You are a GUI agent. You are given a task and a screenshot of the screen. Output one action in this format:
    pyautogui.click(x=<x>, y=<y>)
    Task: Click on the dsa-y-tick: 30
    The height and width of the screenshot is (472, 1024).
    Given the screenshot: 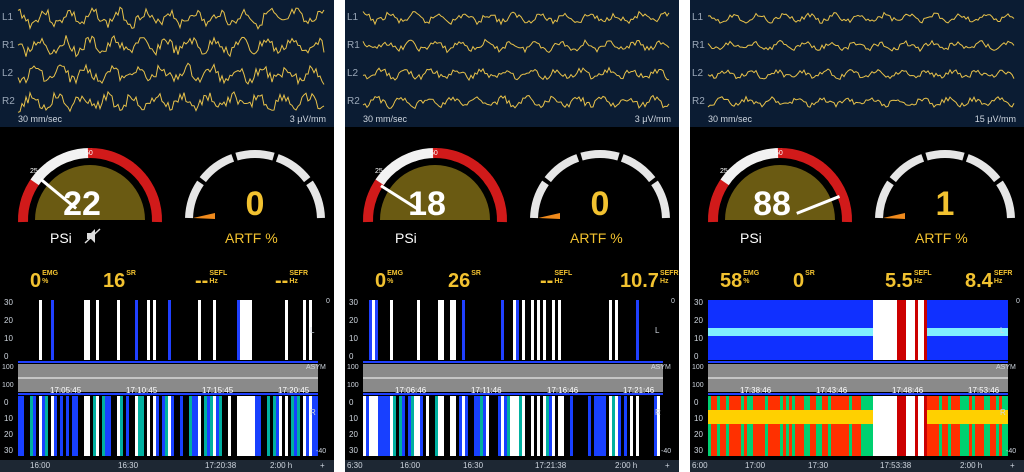 What is the action you would take?
    pyautogui.click(x=353, y=450)
    